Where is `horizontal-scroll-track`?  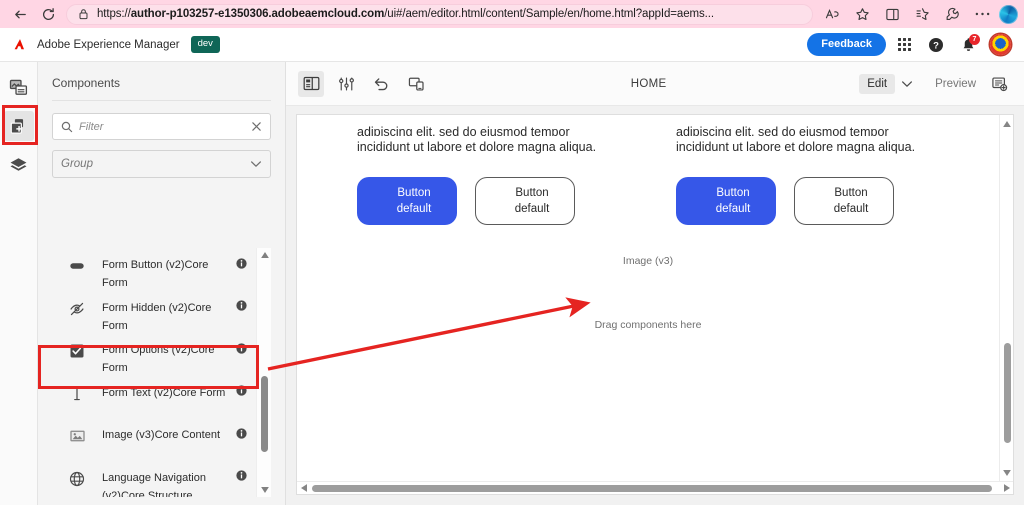 horizontal-scroll-track is located at coordinates (655, 488).